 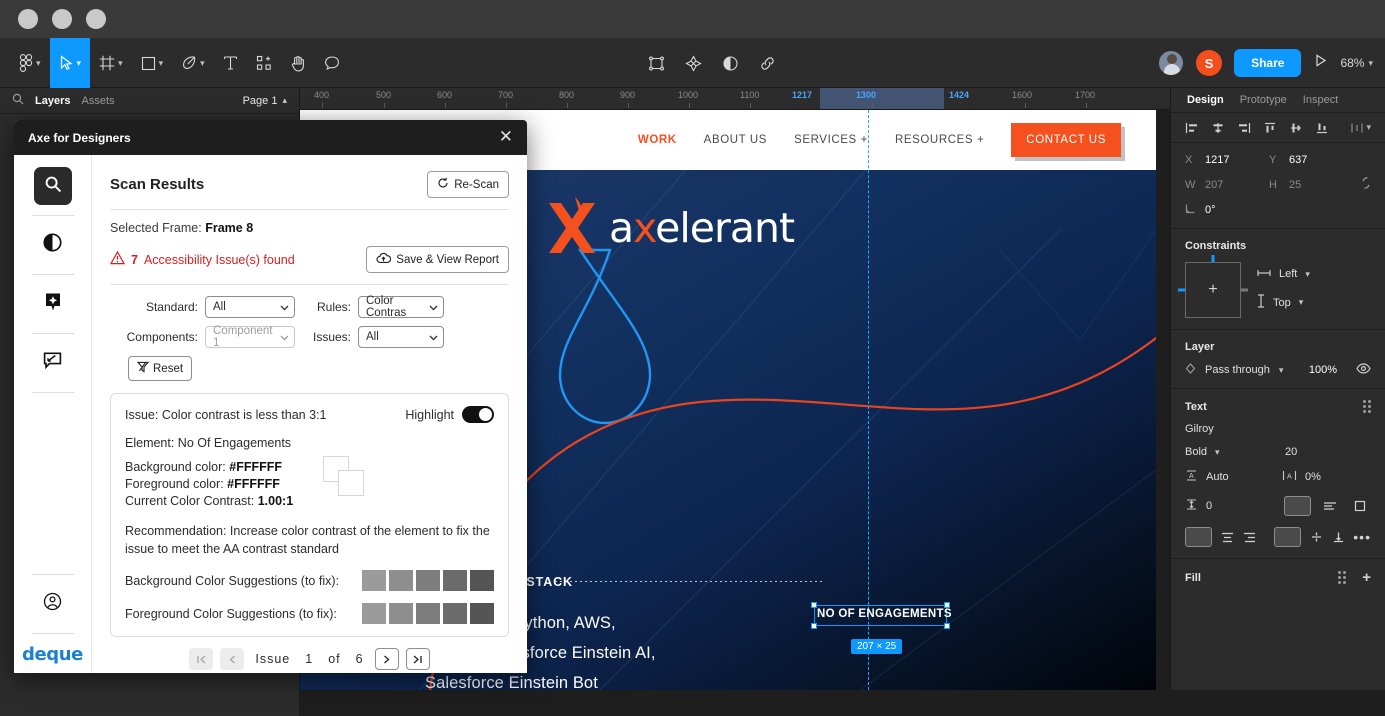 I want to click on collaborator-avatar, so click(x=1171, y=63).